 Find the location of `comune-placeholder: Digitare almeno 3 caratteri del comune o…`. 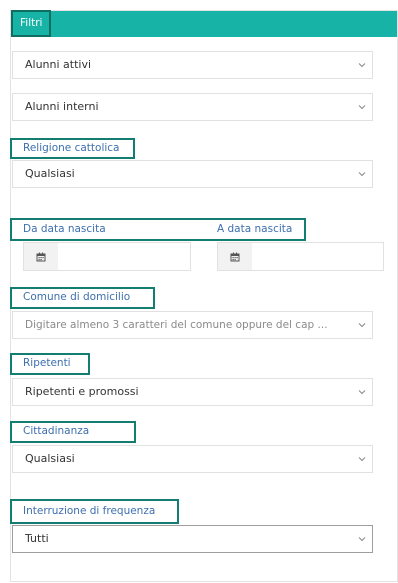

comune-placeholder: Digitare almeno 3 caratteri del comune o… is located at coordinates (176, 325).